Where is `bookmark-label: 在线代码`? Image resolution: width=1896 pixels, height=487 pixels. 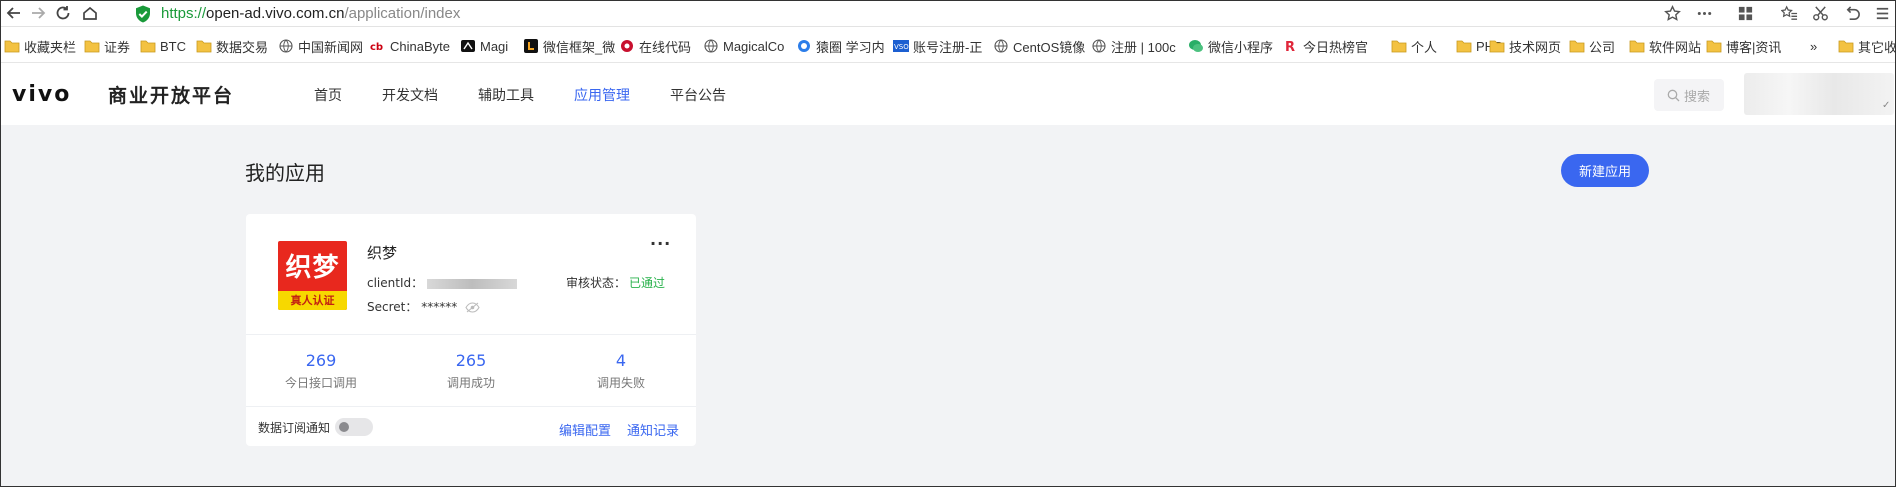
bookmark-label: 在线代码 is located at coordinates (665, 47).